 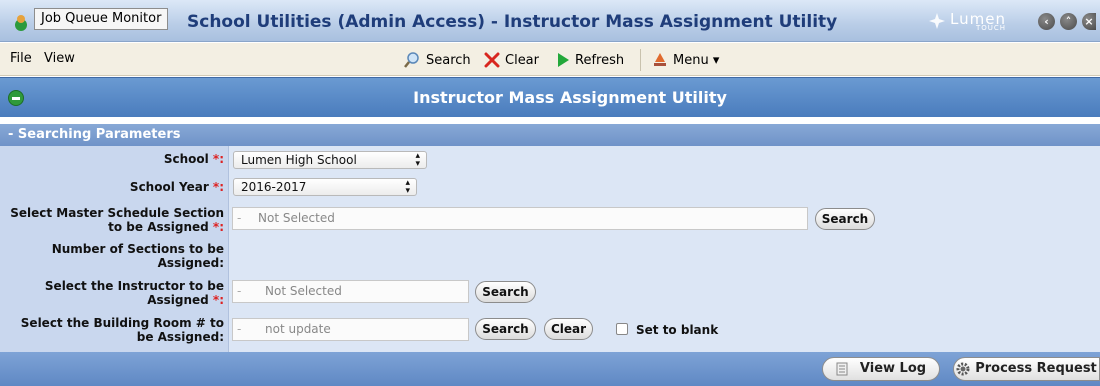 What do you see at coordinates (411, 60) in the screenshot?
I see `search-icon` at bounding box center [411, 60].